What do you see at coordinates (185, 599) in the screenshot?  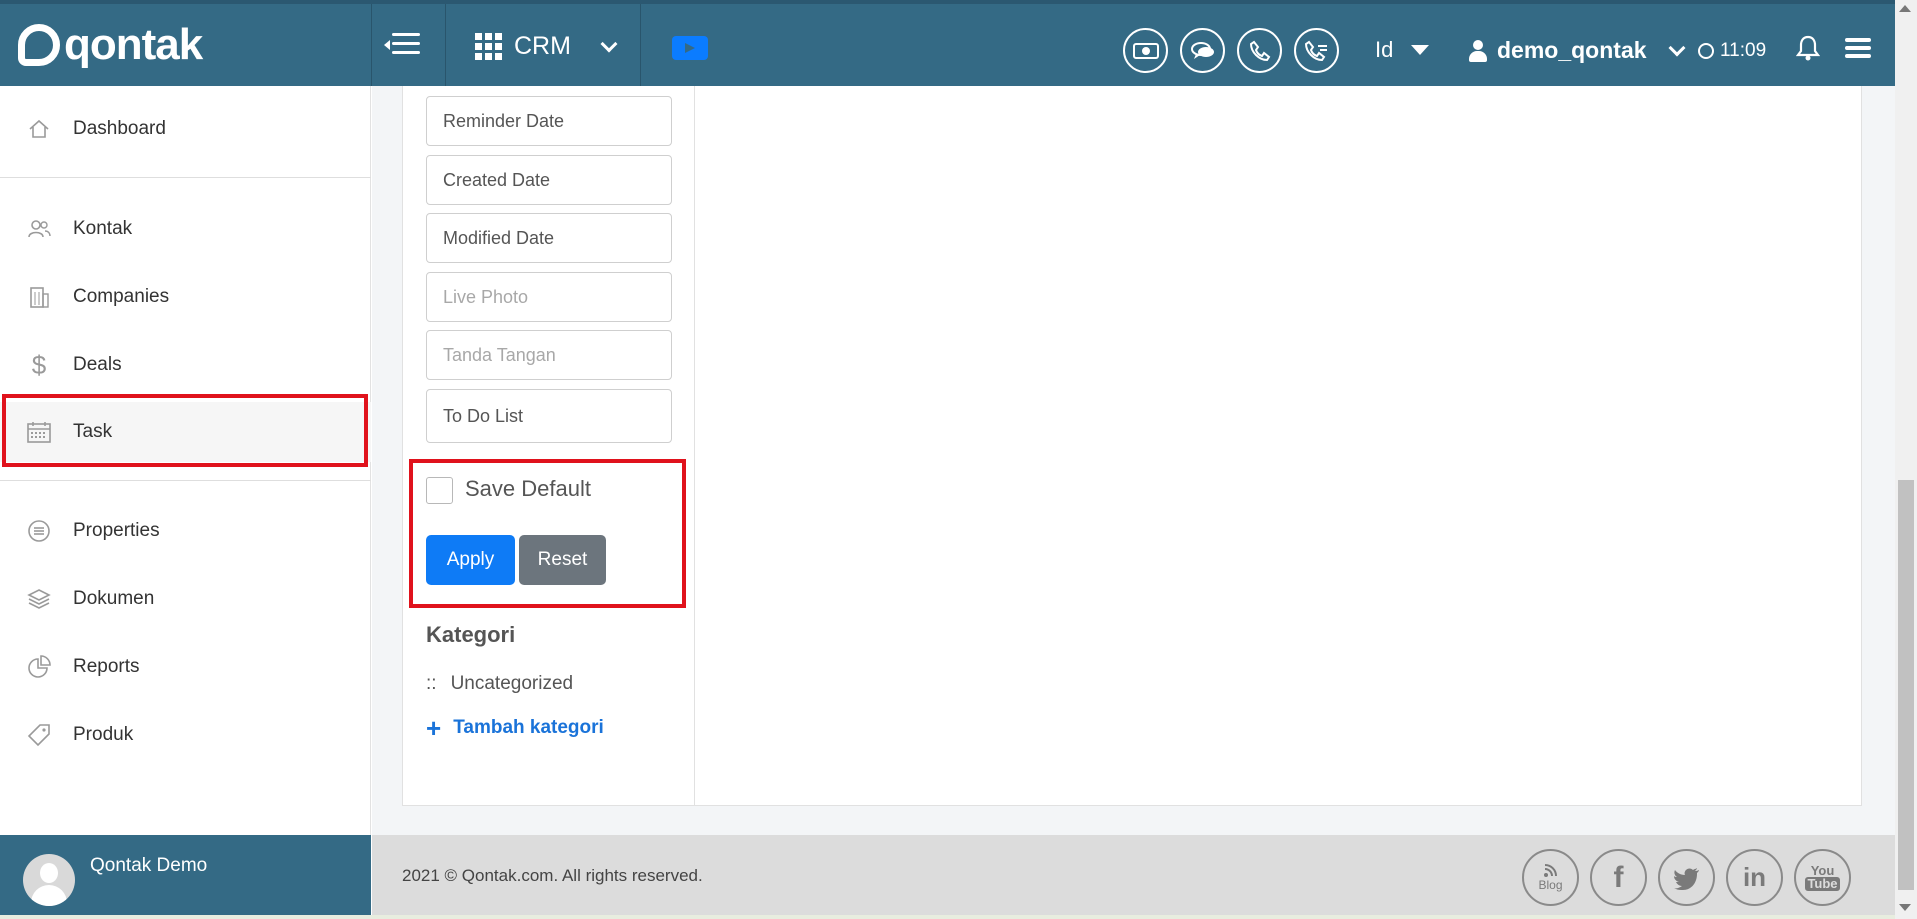 I see `sidebar-item-dokumen: Dokumen` at bounding box center [185, 599].